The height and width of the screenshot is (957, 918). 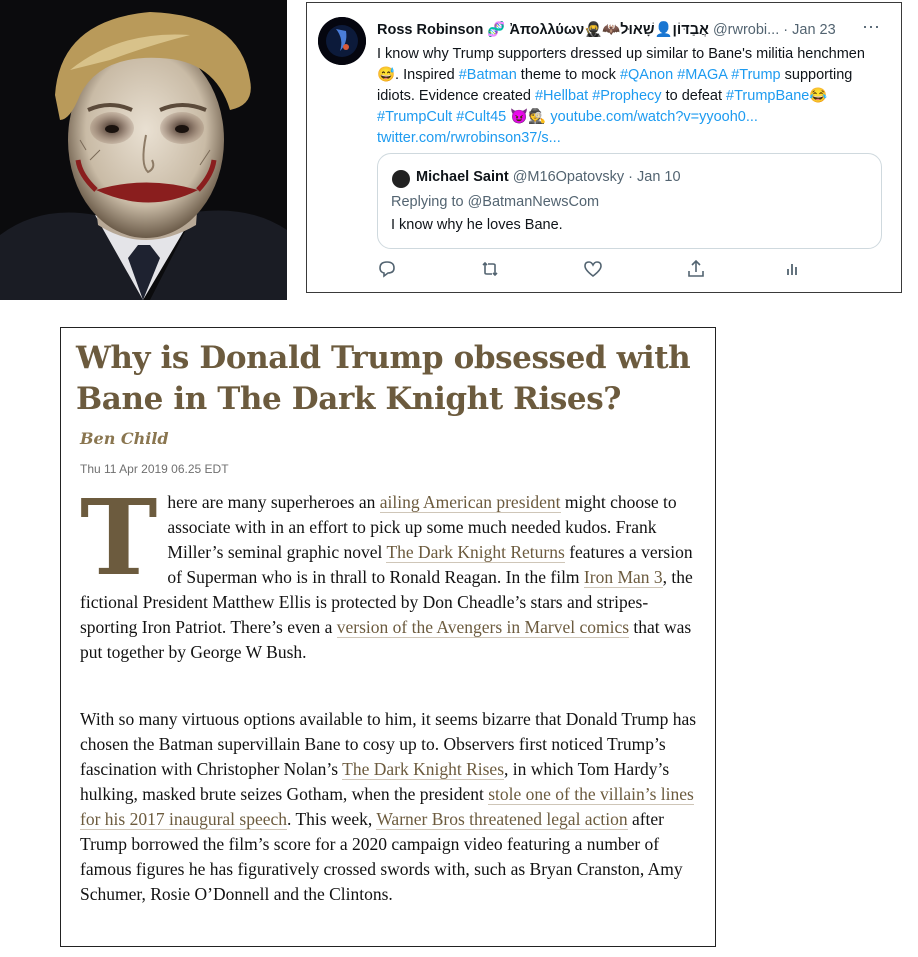 What do you see at coordinates (694, 96) in the screenshot?
I see `tweet-text-segment: to defeat` at bounding box center [694, 96].